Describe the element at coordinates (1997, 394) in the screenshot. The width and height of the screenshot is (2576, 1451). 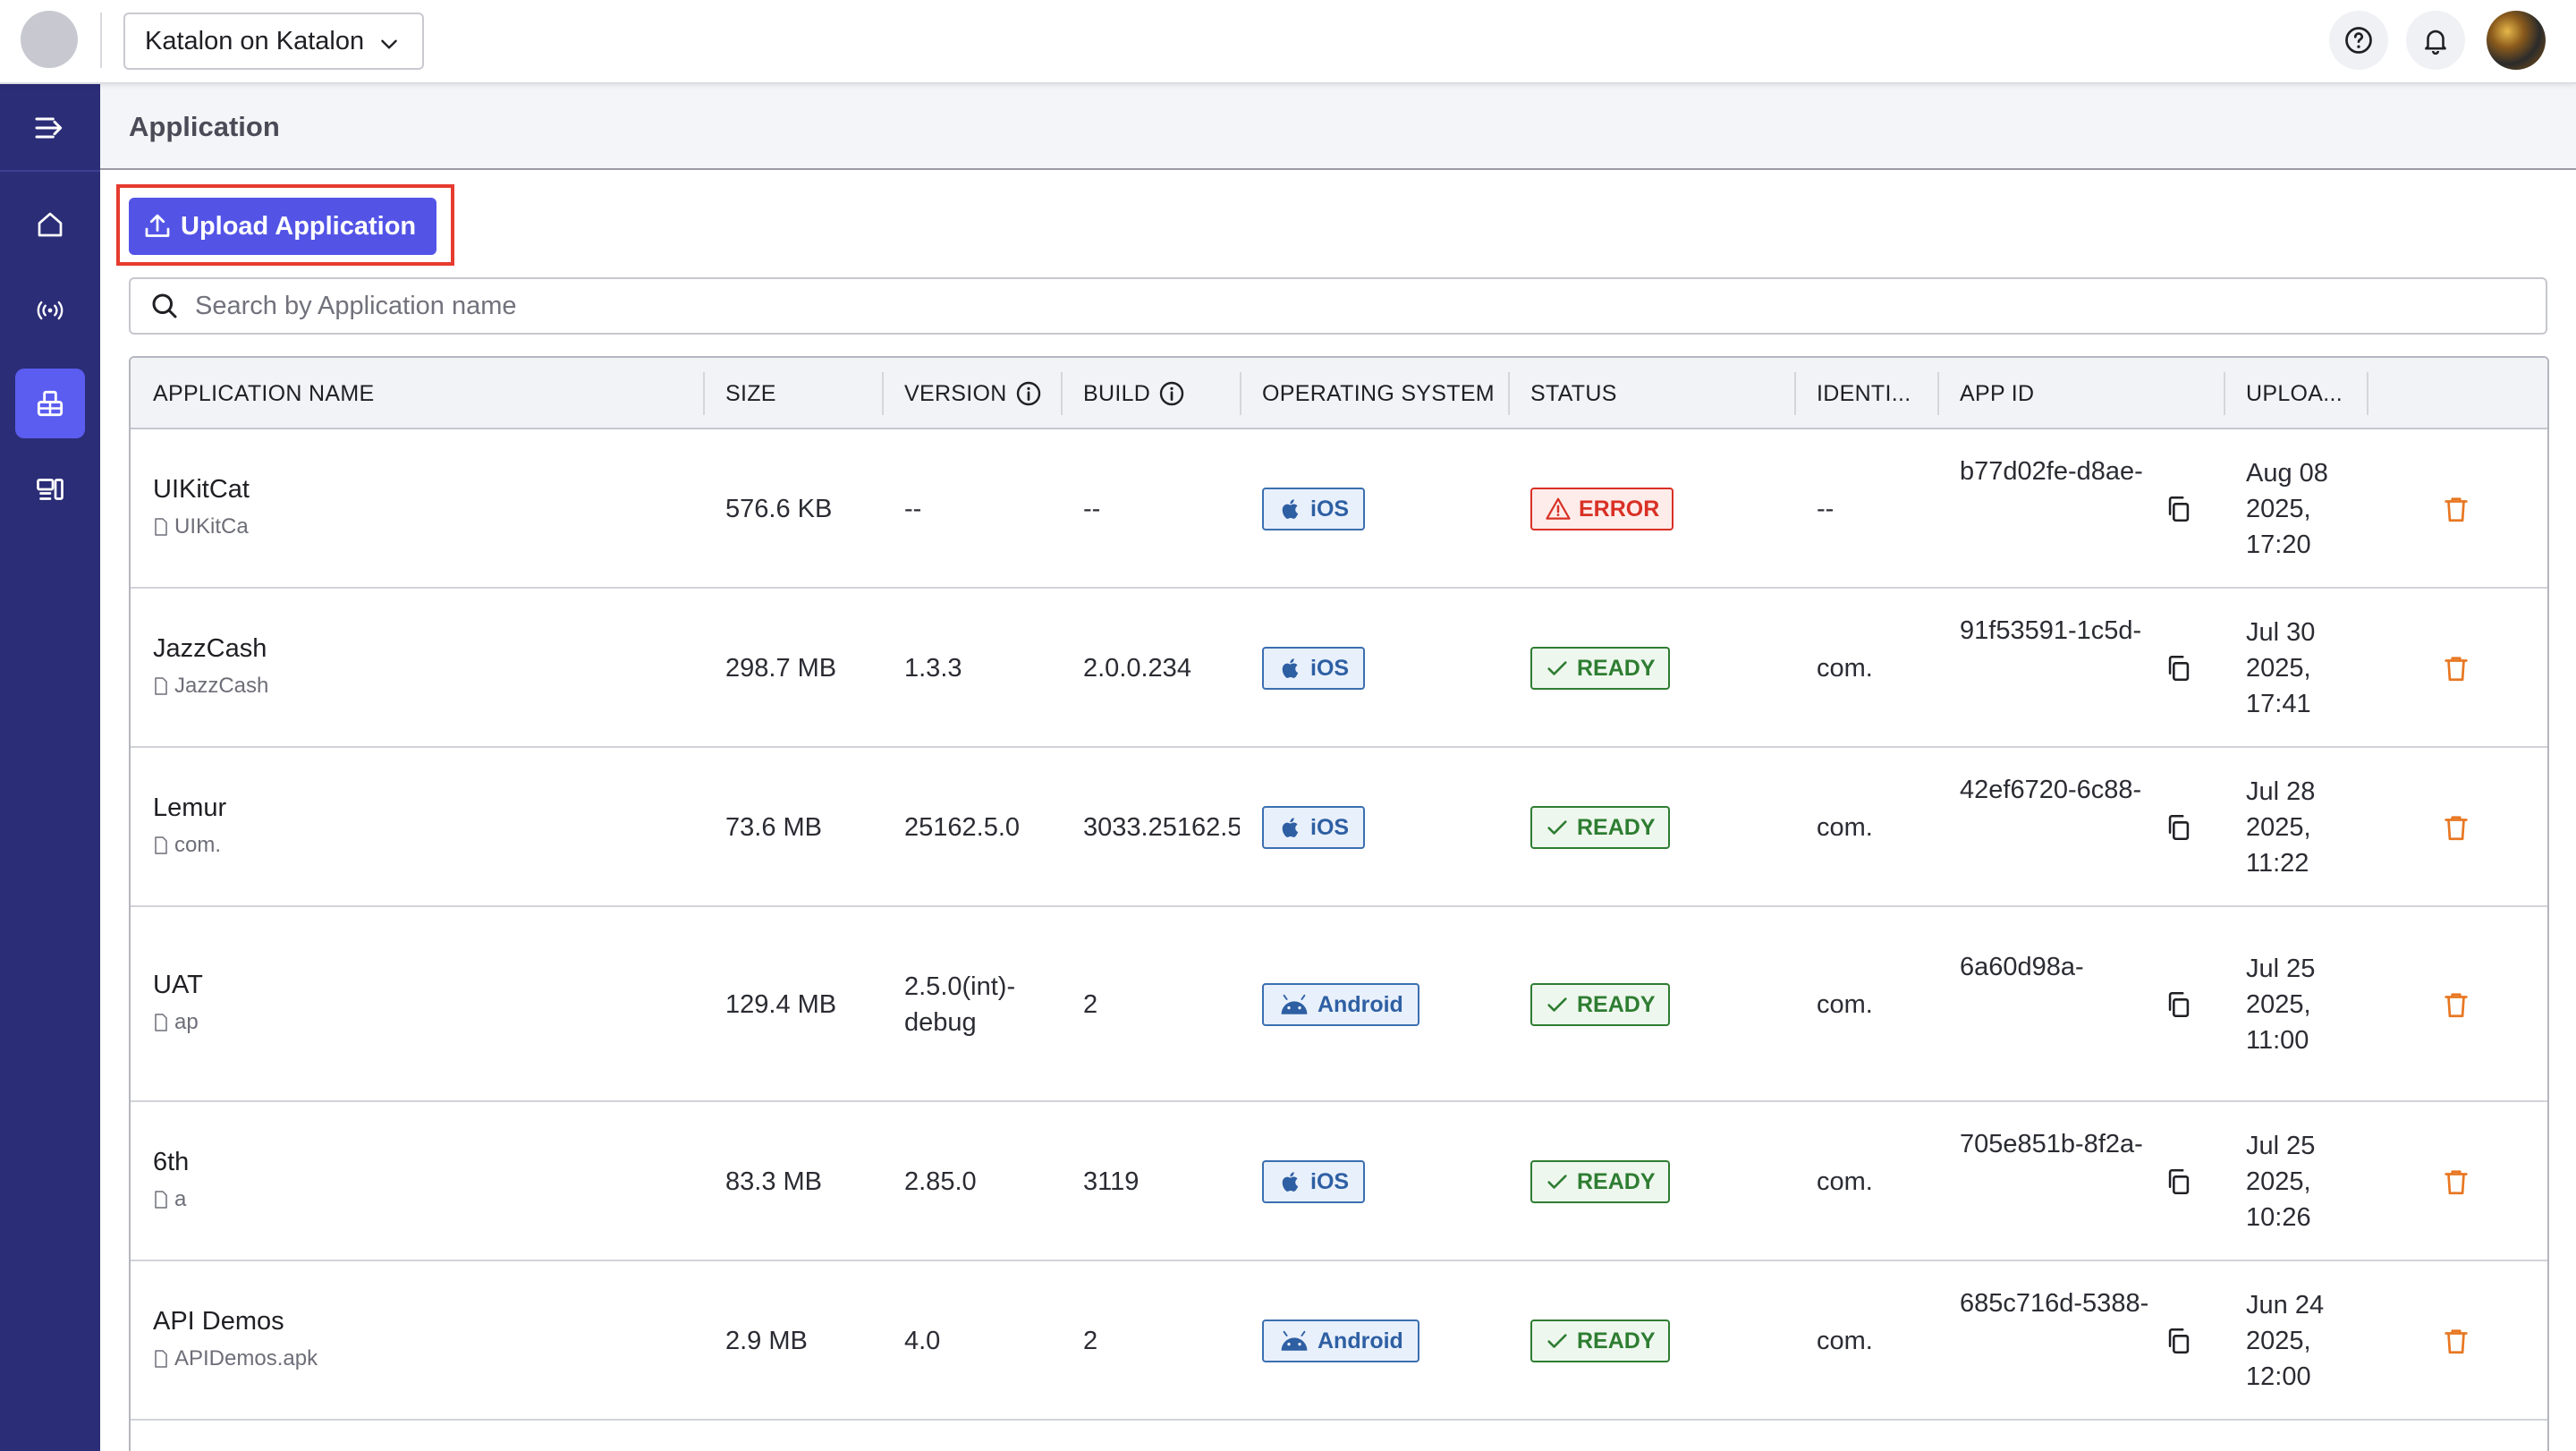
I see `column-header-app-id: APP ID` at that location.